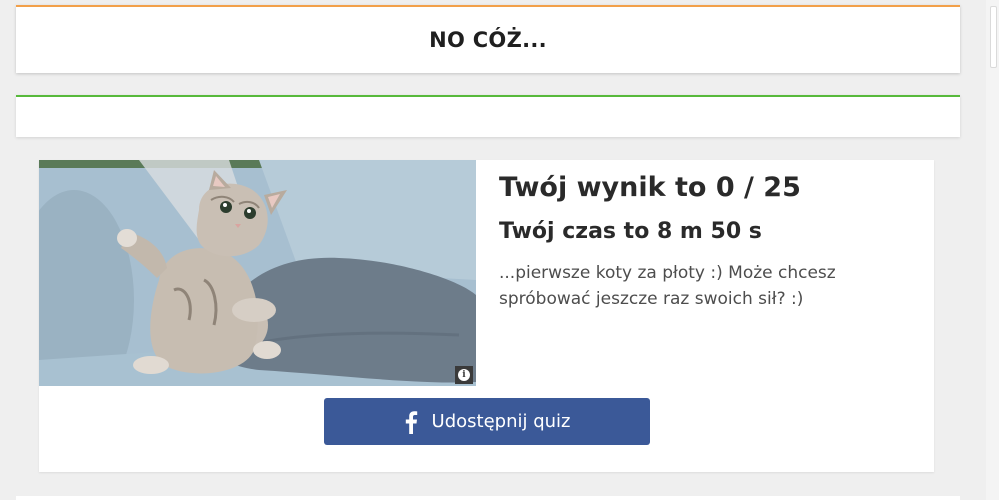 This screenshot has height=500, width=999. I want to click on next-card-edge, so click(488, 498).